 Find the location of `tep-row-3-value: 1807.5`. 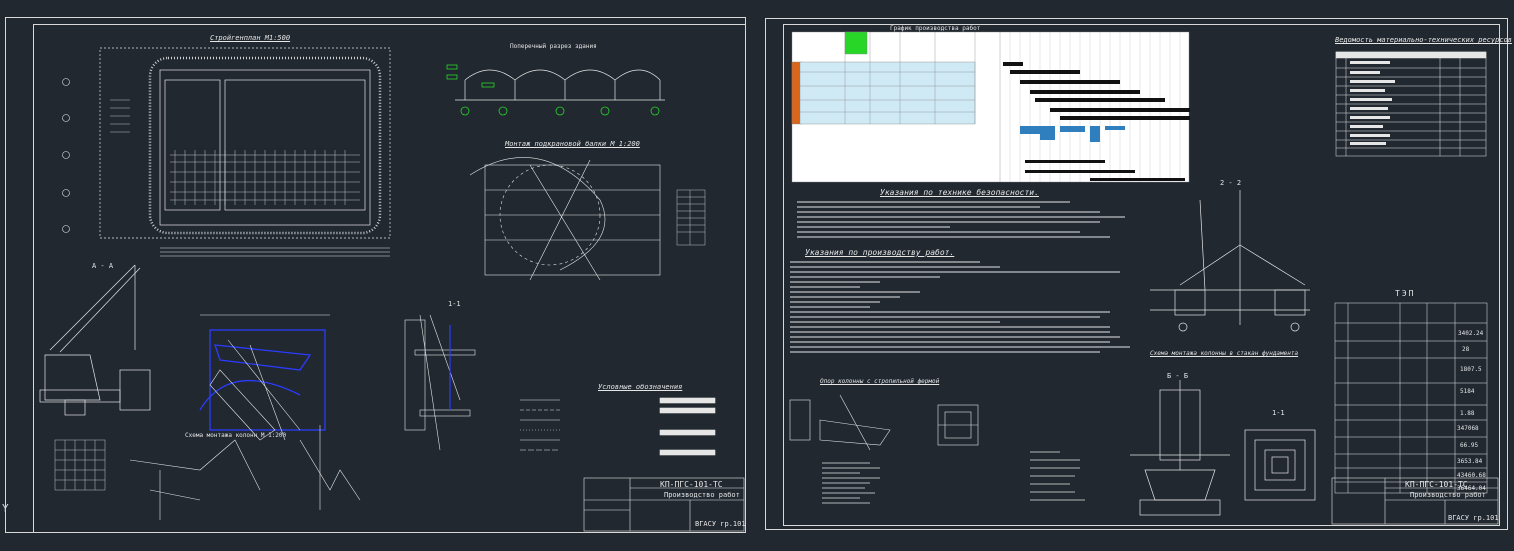

tep-row-3-value: 1807.5 is located at coordinates (1471, 369).